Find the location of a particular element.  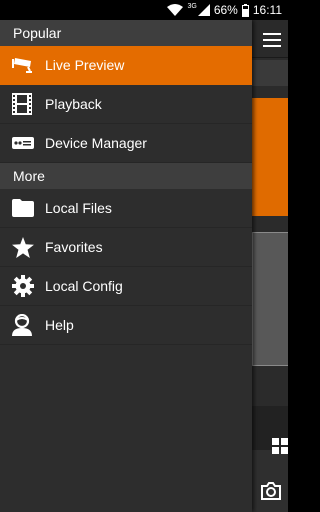

gear-icon is located at coordinates (22, 286).